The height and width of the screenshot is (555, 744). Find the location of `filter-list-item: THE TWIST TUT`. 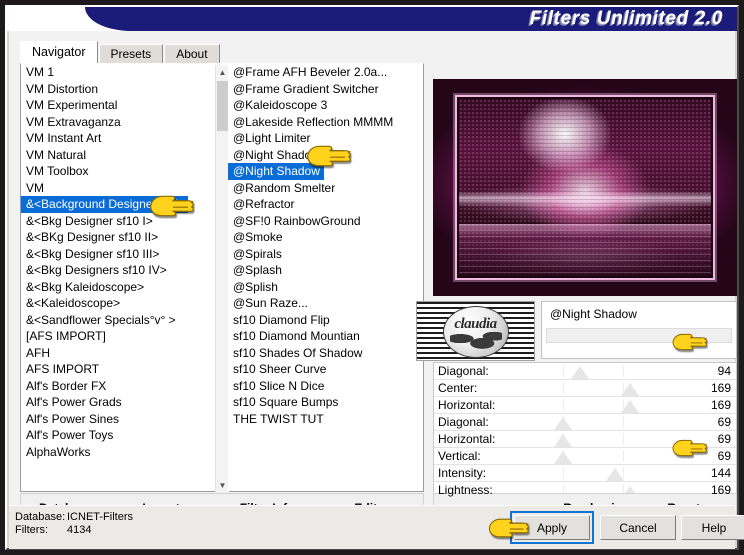

filter-list-item: THE TWIST TUT is located at coordinates (325, 419).